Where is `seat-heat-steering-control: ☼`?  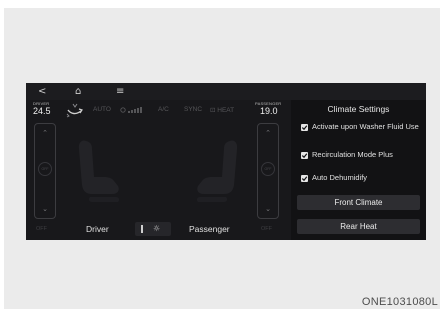
seat-heat-steering-control: ☼ is located at coordinates (153, 229).